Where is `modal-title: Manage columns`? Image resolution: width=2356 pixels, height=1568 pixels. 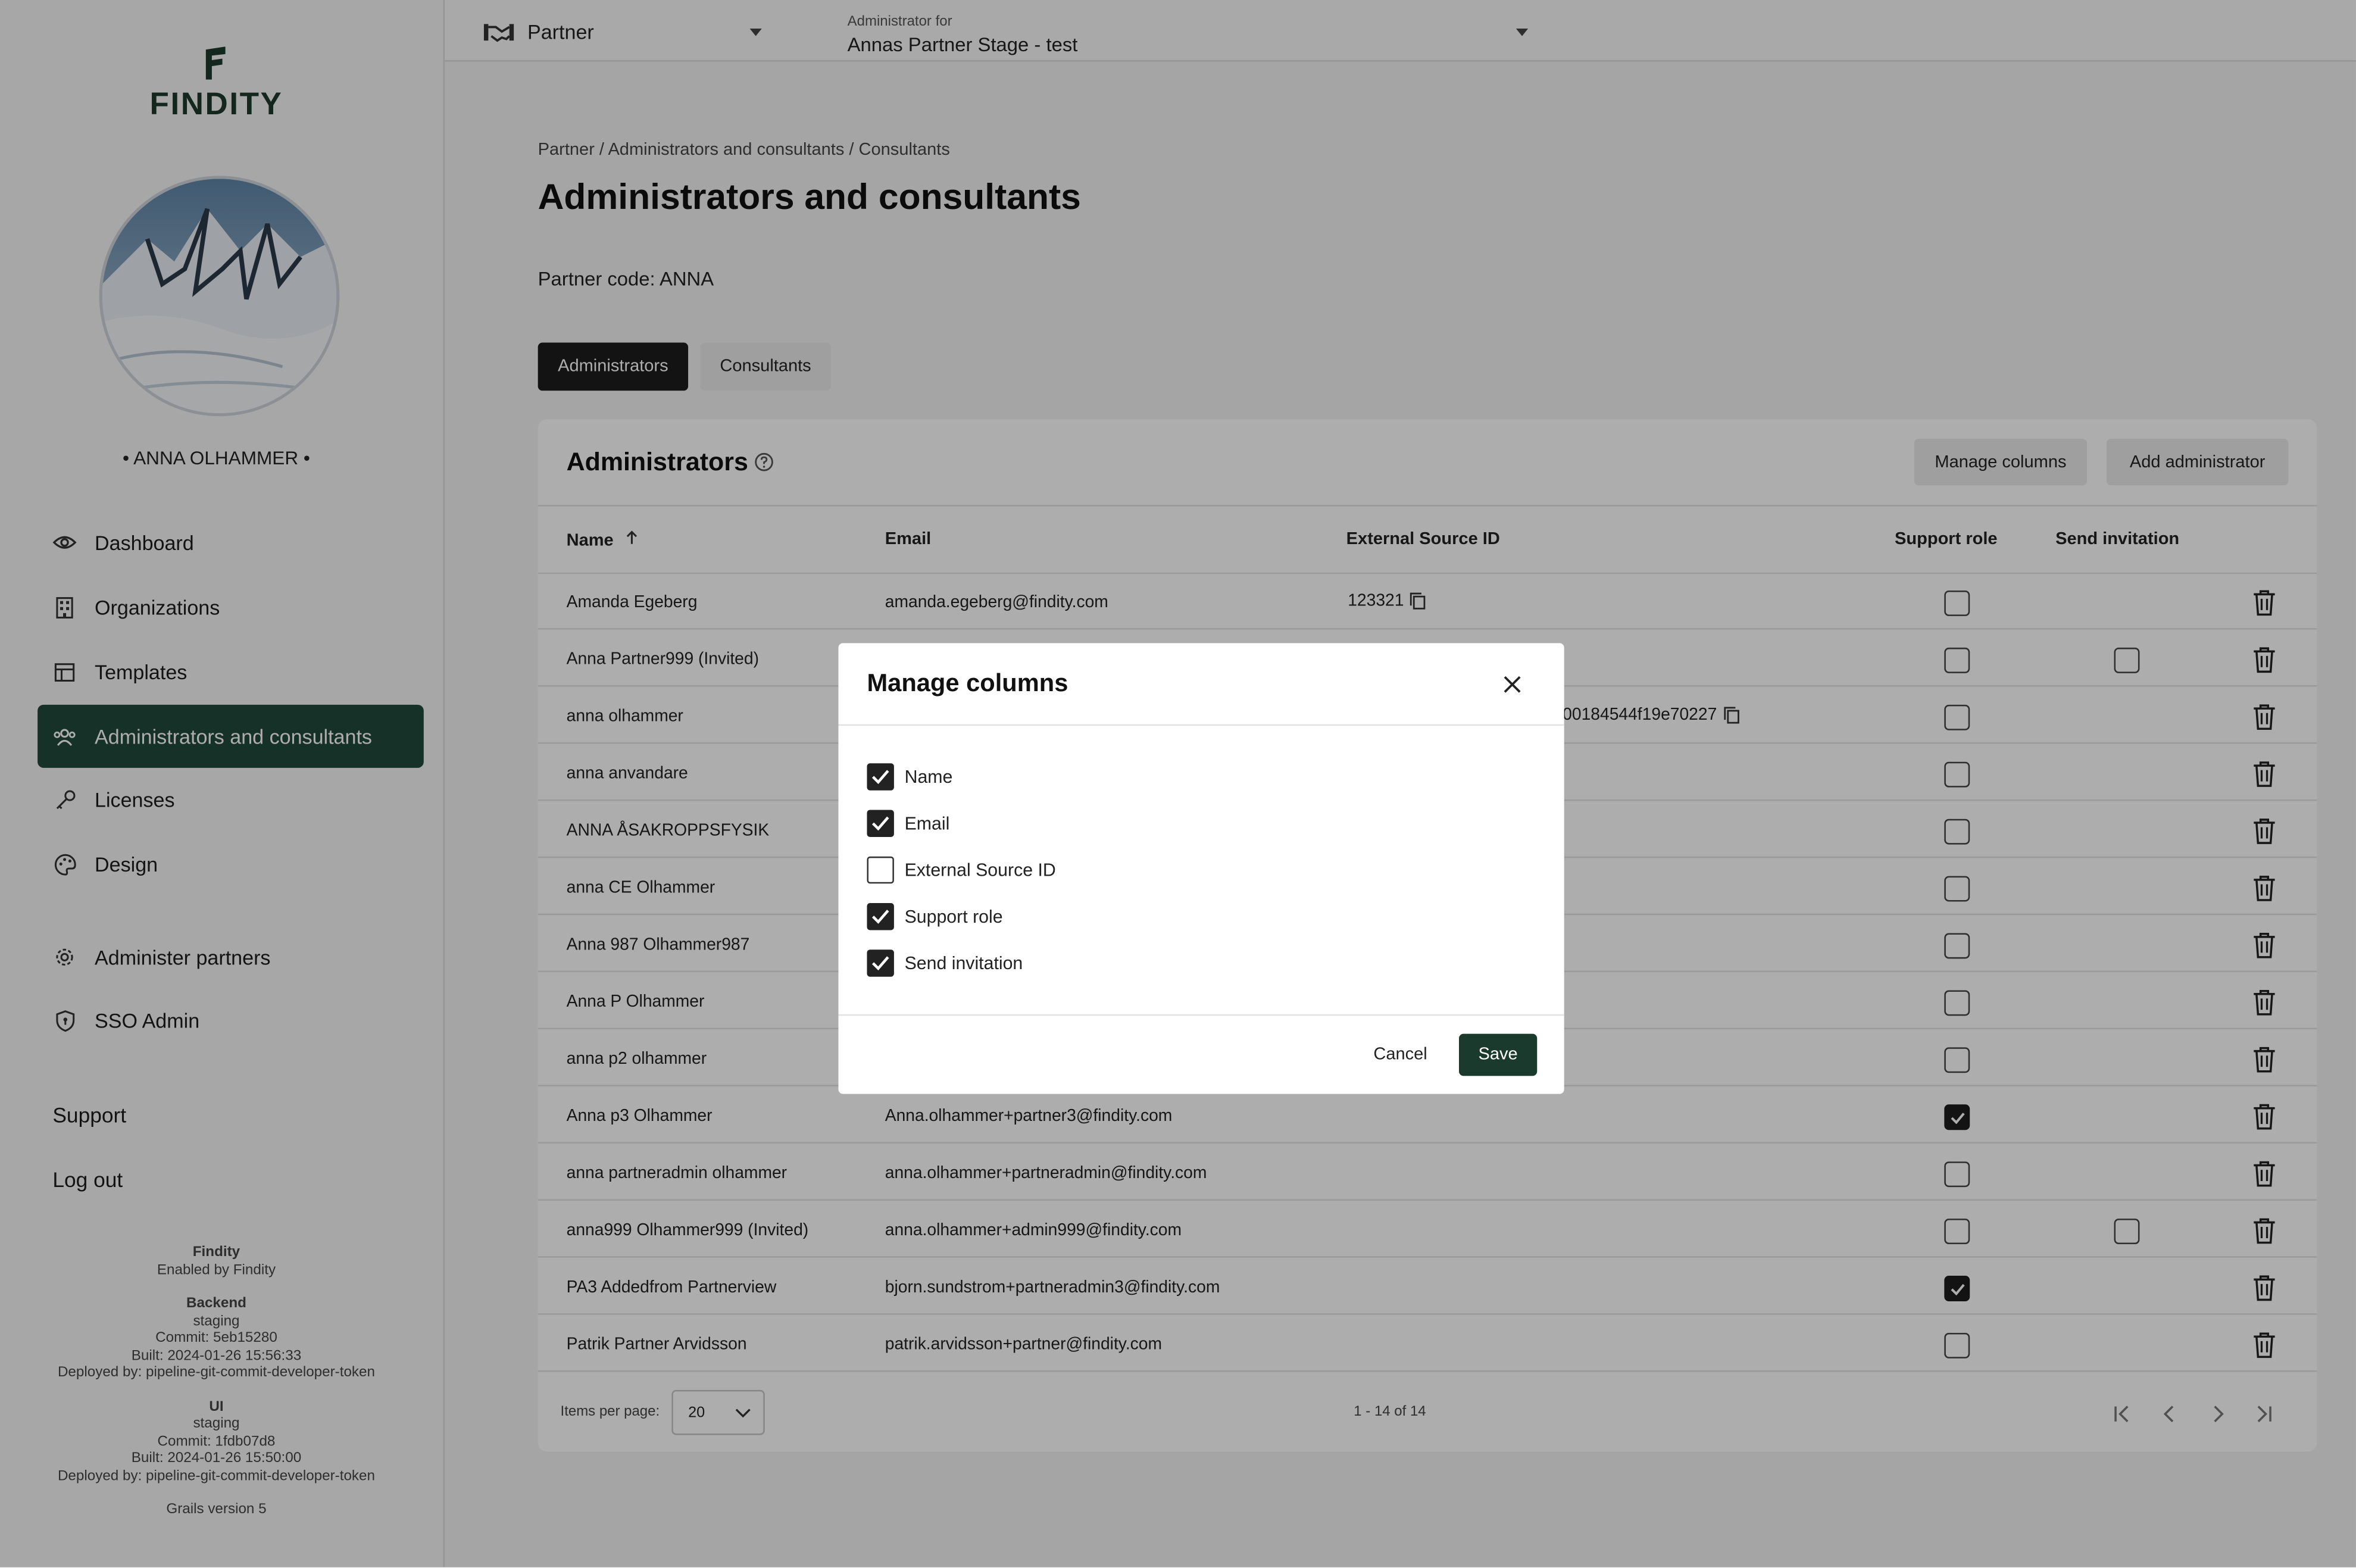
modal-title: Manage columns is located at coordinates (967, 684).